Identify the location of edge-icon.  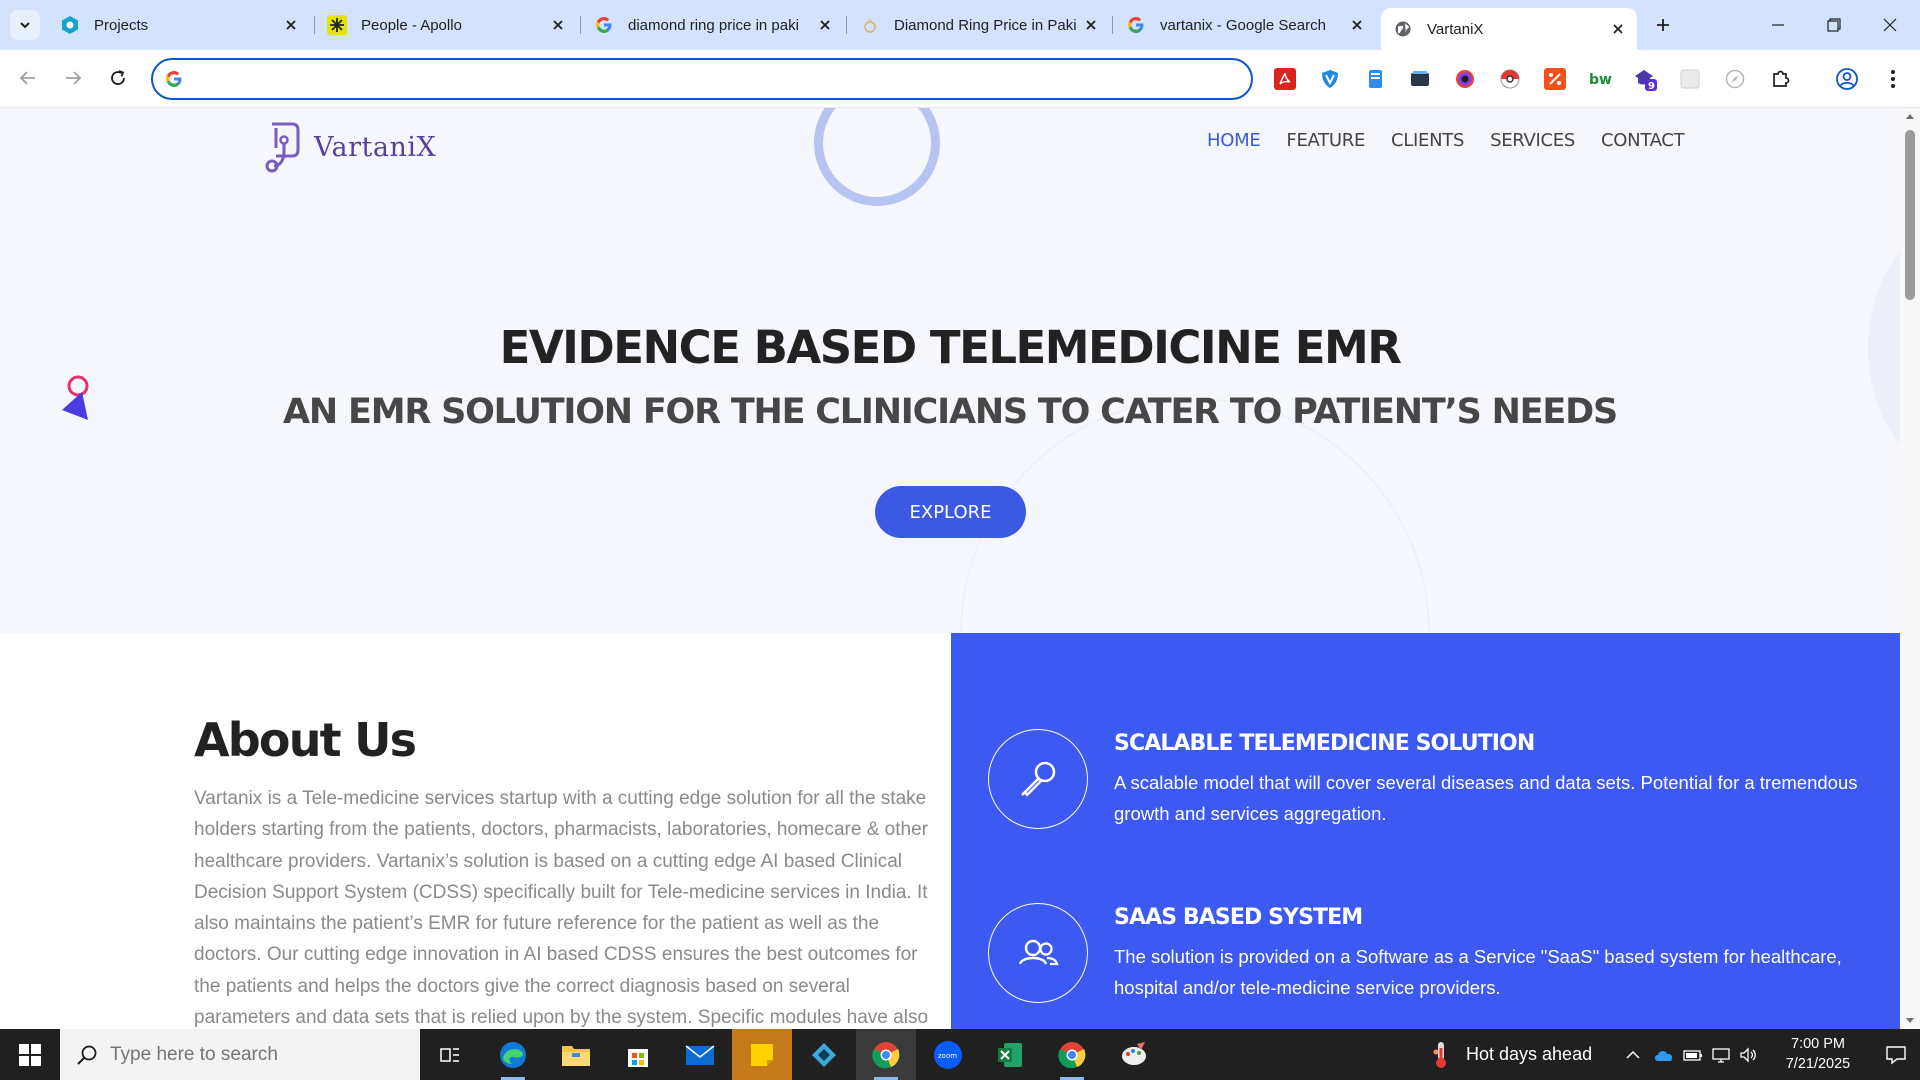
(513, 1054).